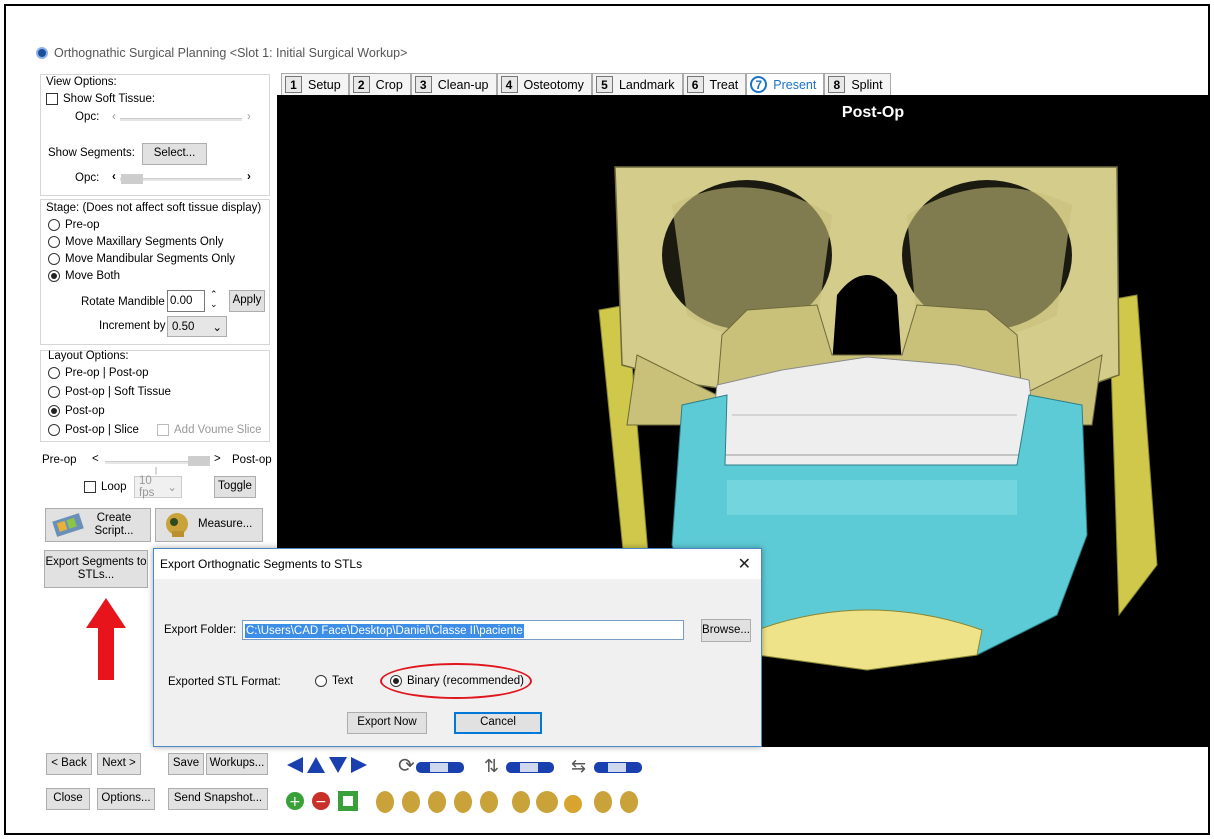 The image size is (1214, 839). I want to click on tab-splint: 8 Splint, so click(857, 84).